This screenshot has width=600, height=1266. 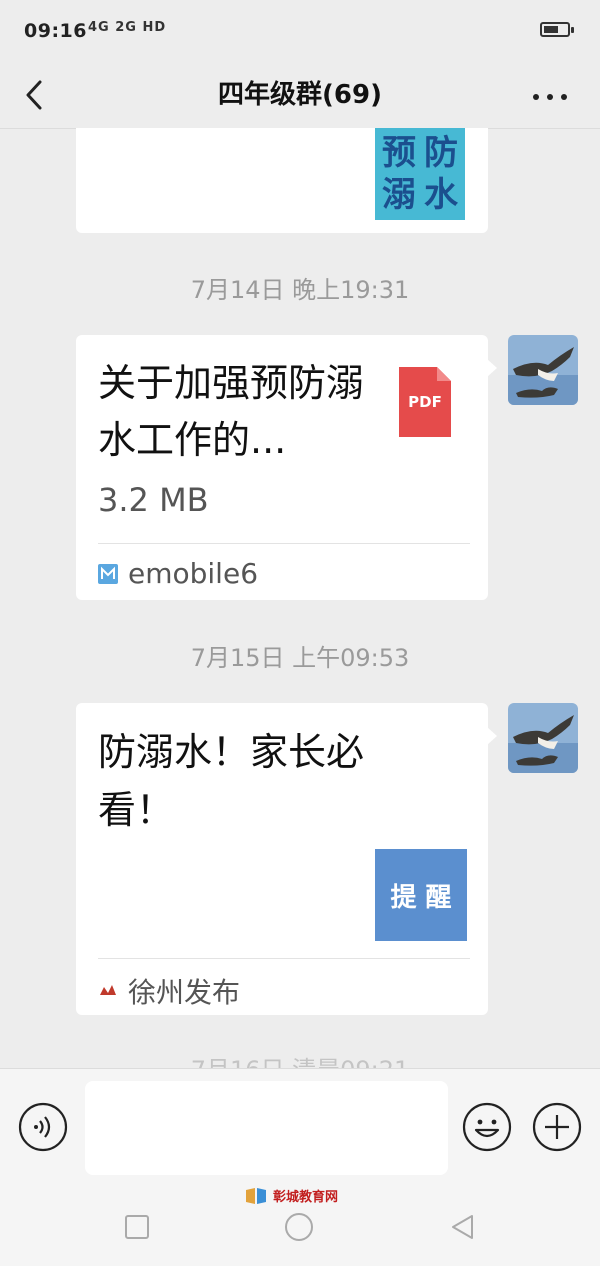 What do you see at coordinates (127, 27) in the screenshot?
I see `signal-indicators: 4G 2G HD` at bounding box center [127, 27].